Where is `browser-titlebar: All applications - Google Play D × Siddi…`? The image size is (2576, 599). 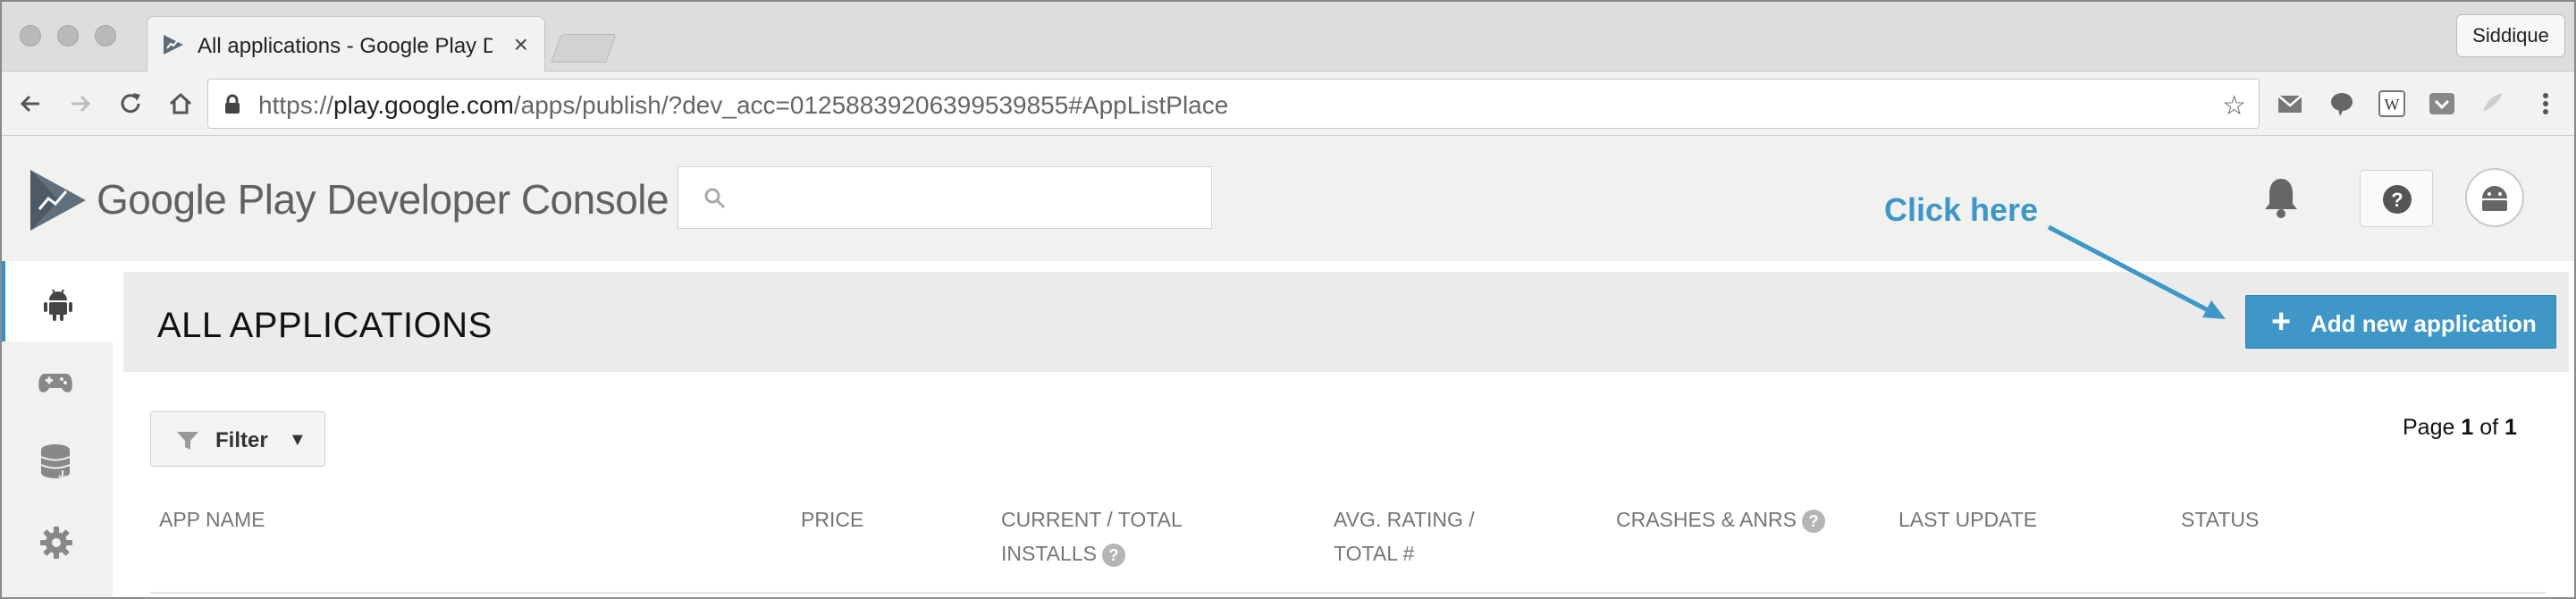 browser-titlebar: All applications - Google Play D × Siddi… is located at coordinates (1288, 36).